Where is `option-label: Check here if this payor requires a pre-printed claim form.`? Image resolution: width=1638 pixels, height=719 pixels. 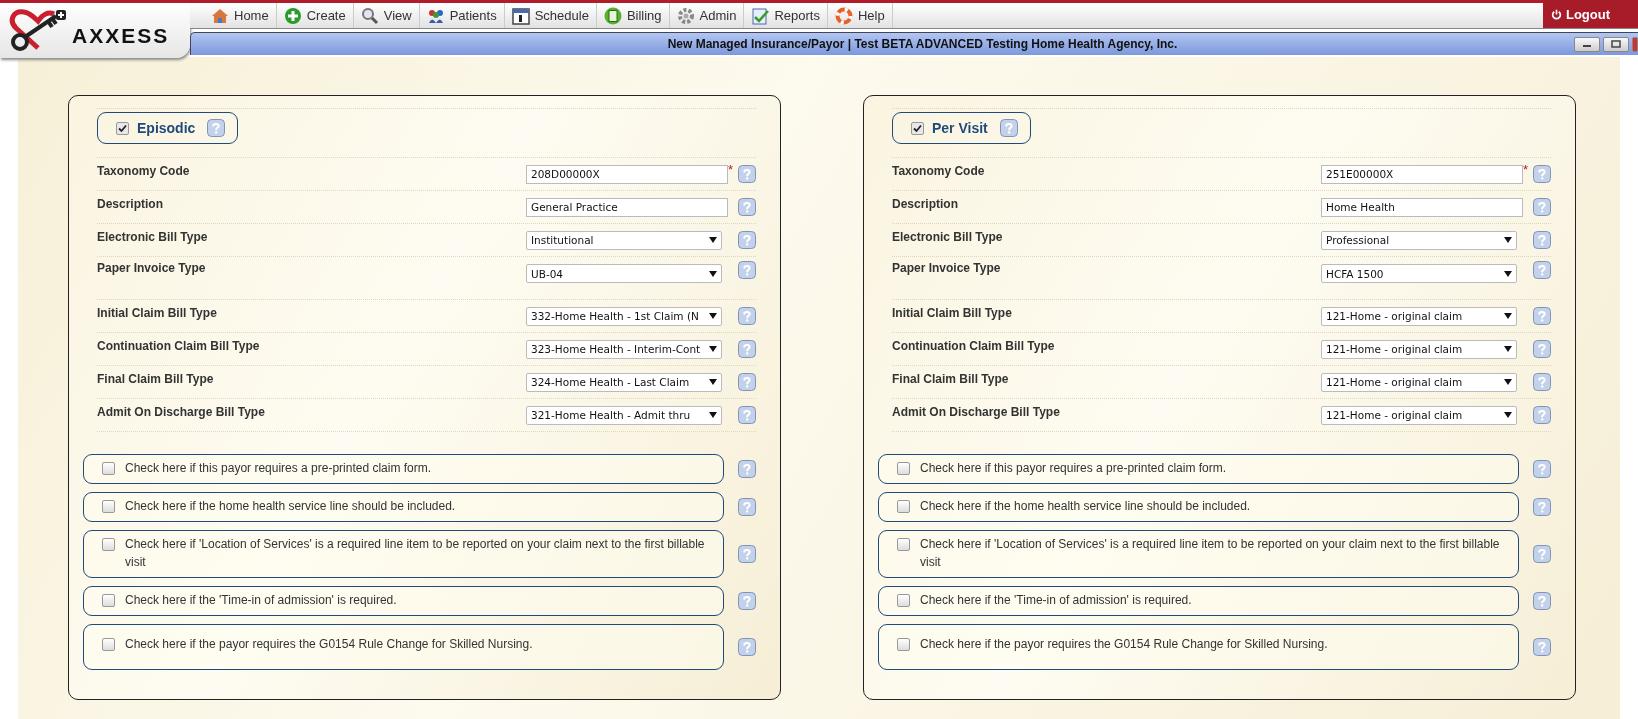
option-label: Check here if this payor requires a pre-printed claim form. is located at coordinates (1073, 468).